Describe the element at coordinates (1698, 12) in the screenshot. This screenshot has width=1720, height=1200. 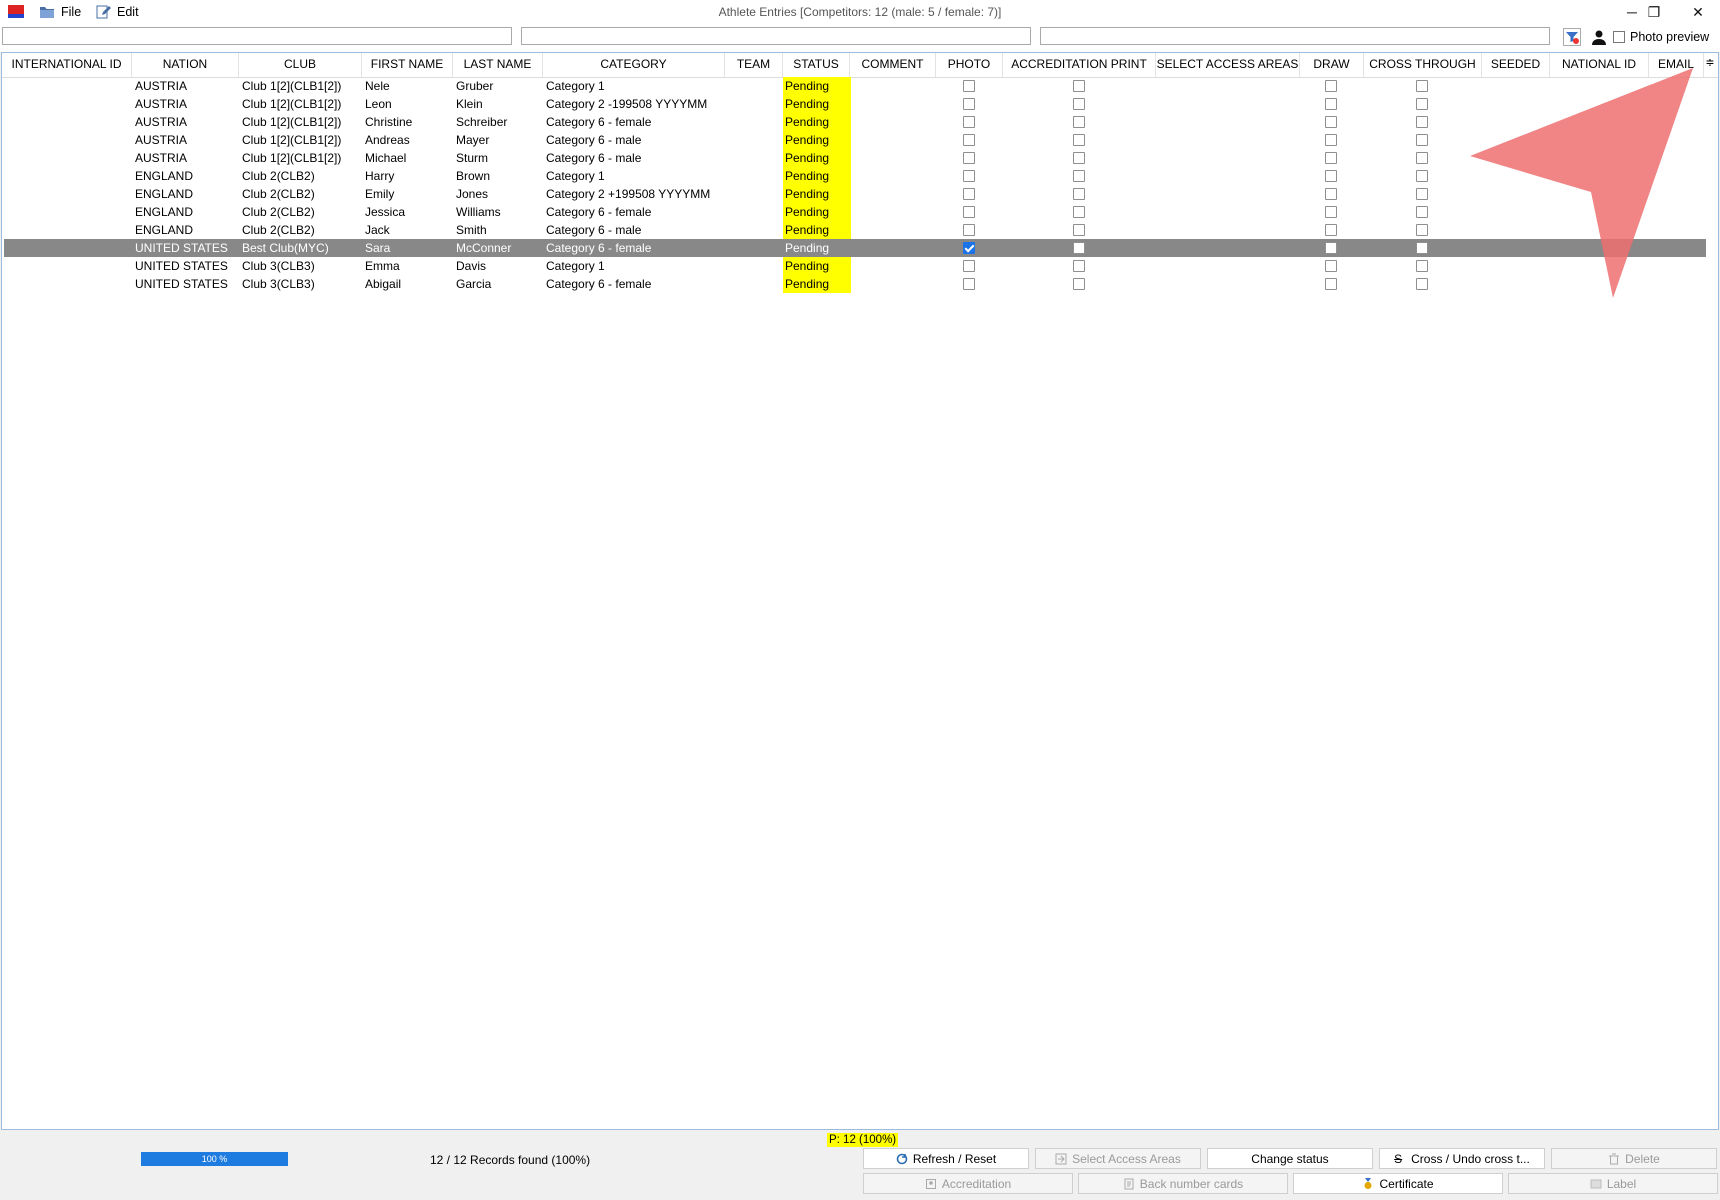
I see `close-button: ✕` at that location.